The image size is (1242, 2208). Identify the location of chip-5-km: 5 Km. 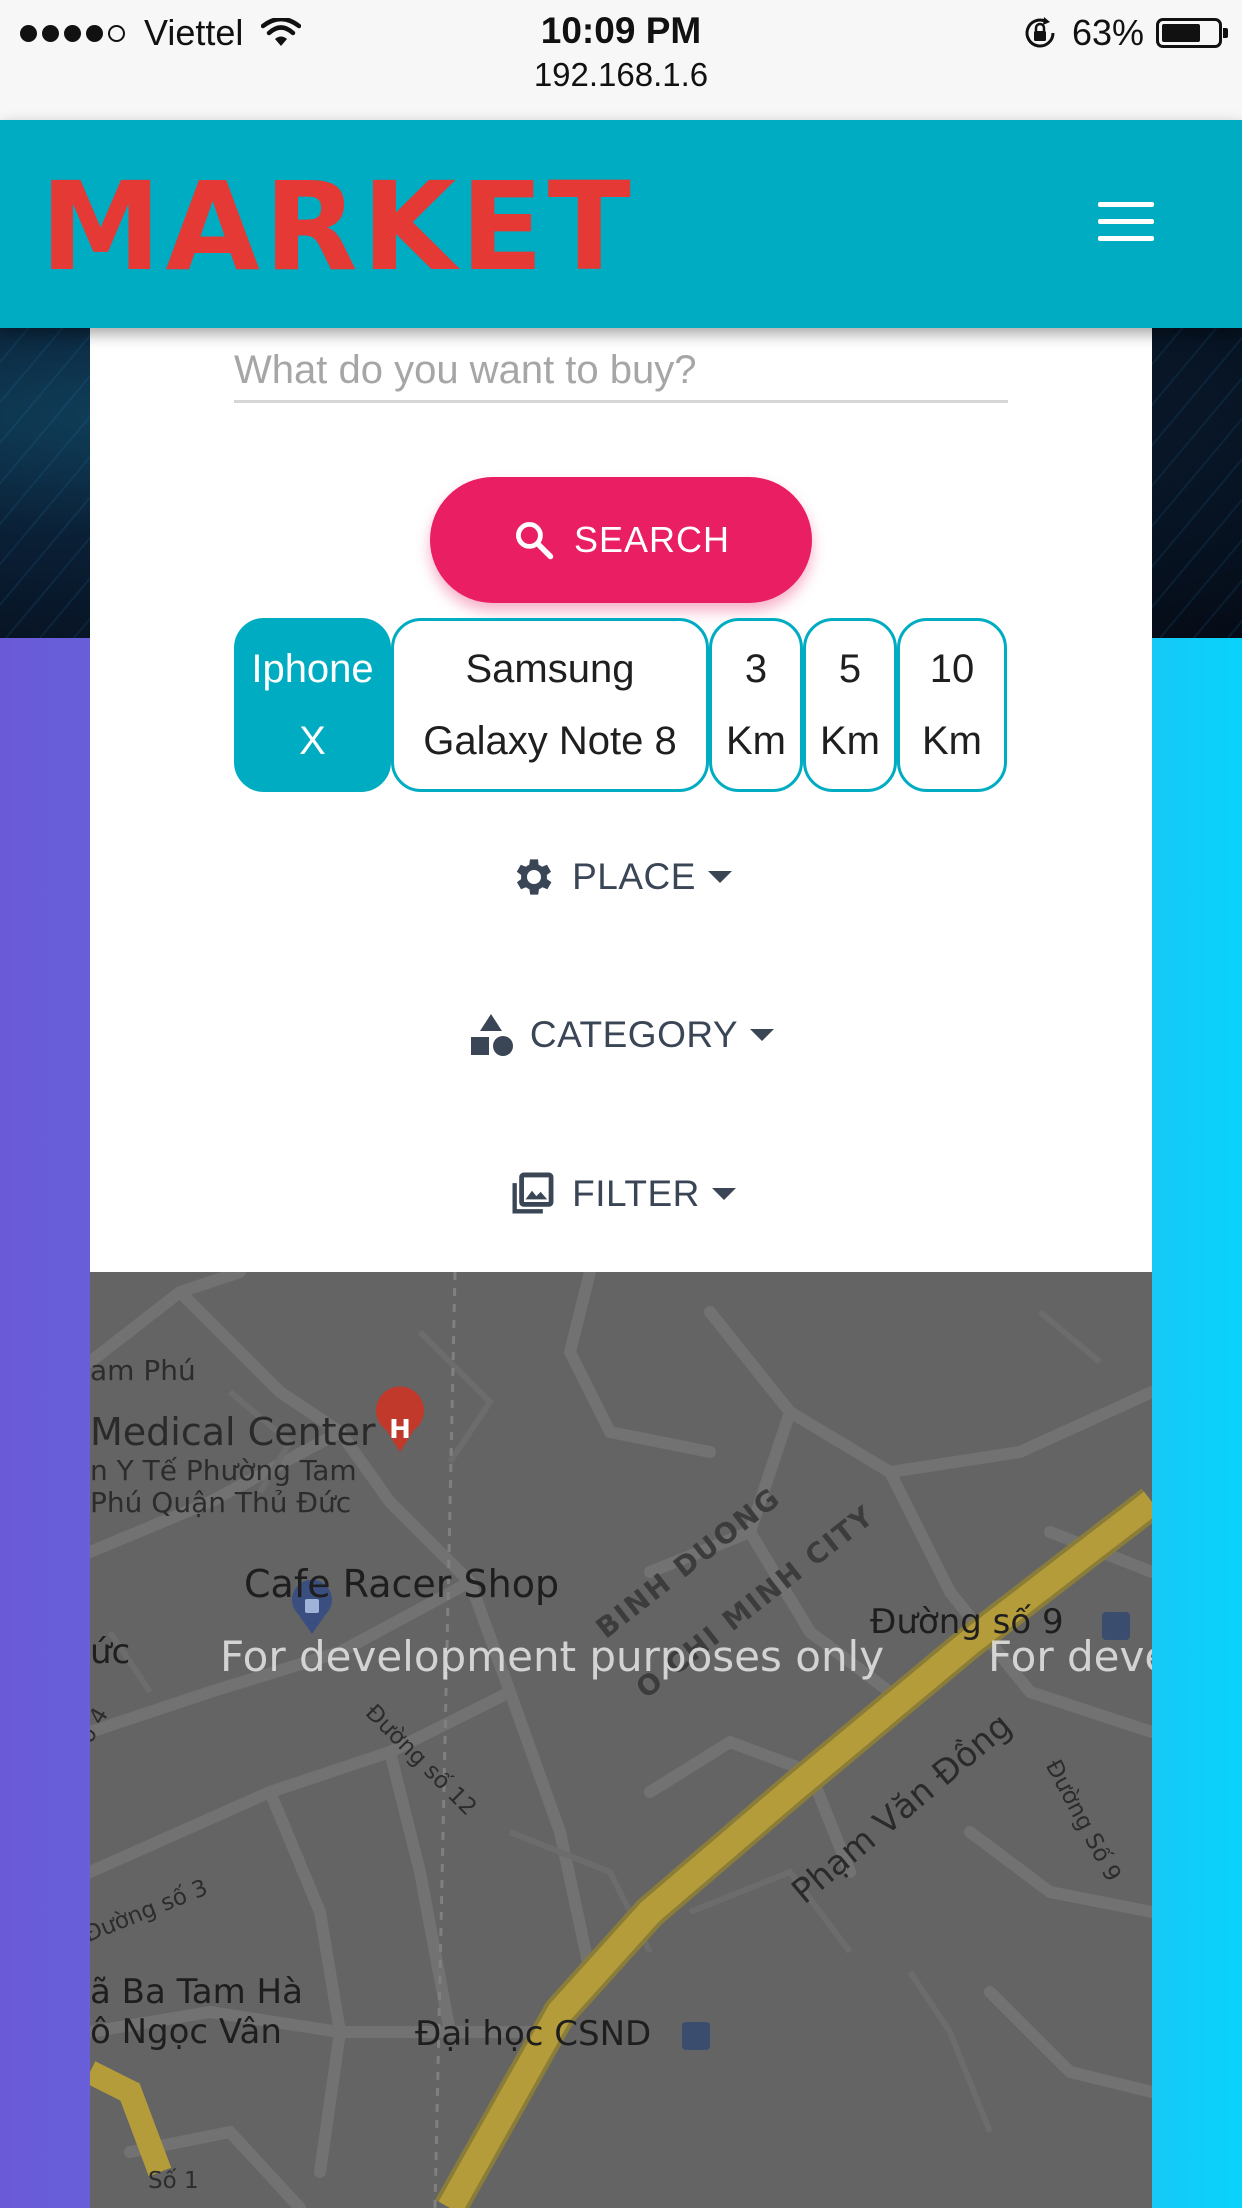
(850, 705).